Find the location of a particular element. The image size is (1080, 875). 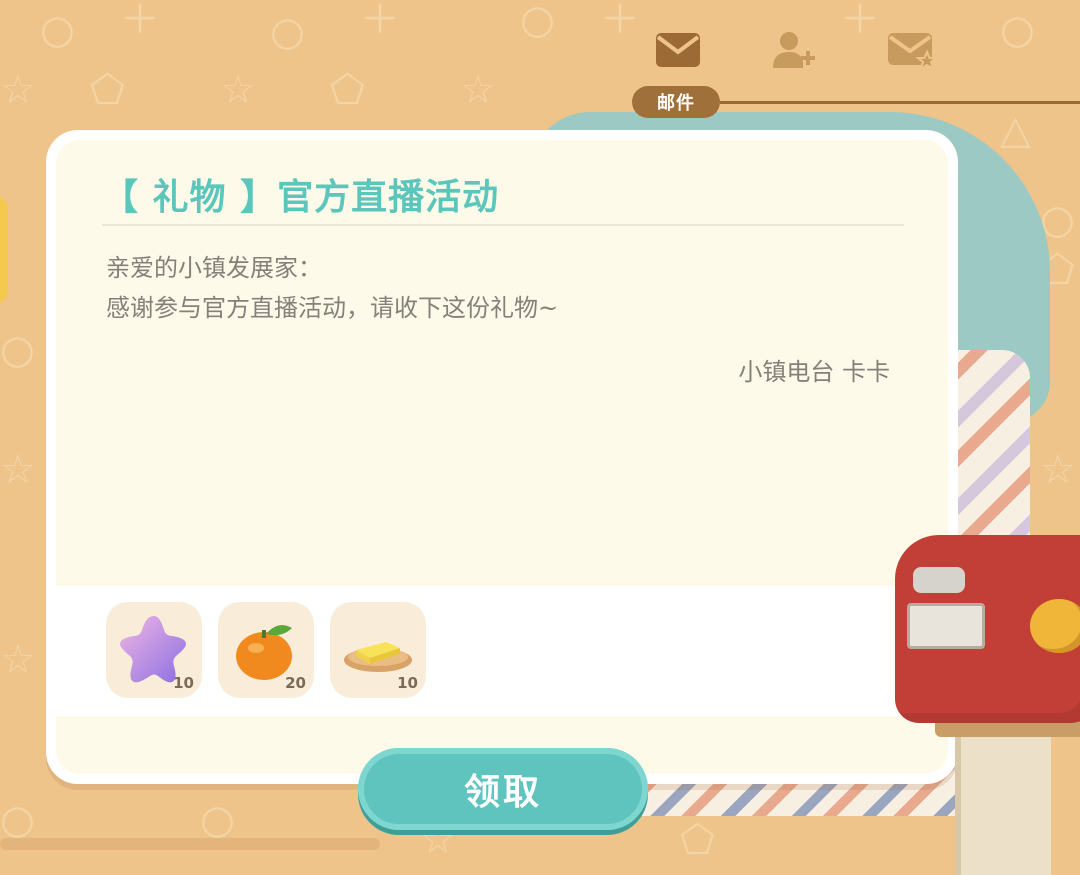

mail-signature: 小镇电台 卡卡 is located at coordinates (814, 372).